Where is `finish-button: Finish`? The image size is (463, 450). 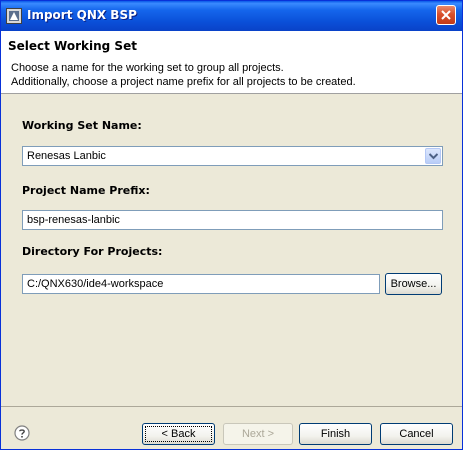 finish-button: Finish is located at coordinates (335, 434).